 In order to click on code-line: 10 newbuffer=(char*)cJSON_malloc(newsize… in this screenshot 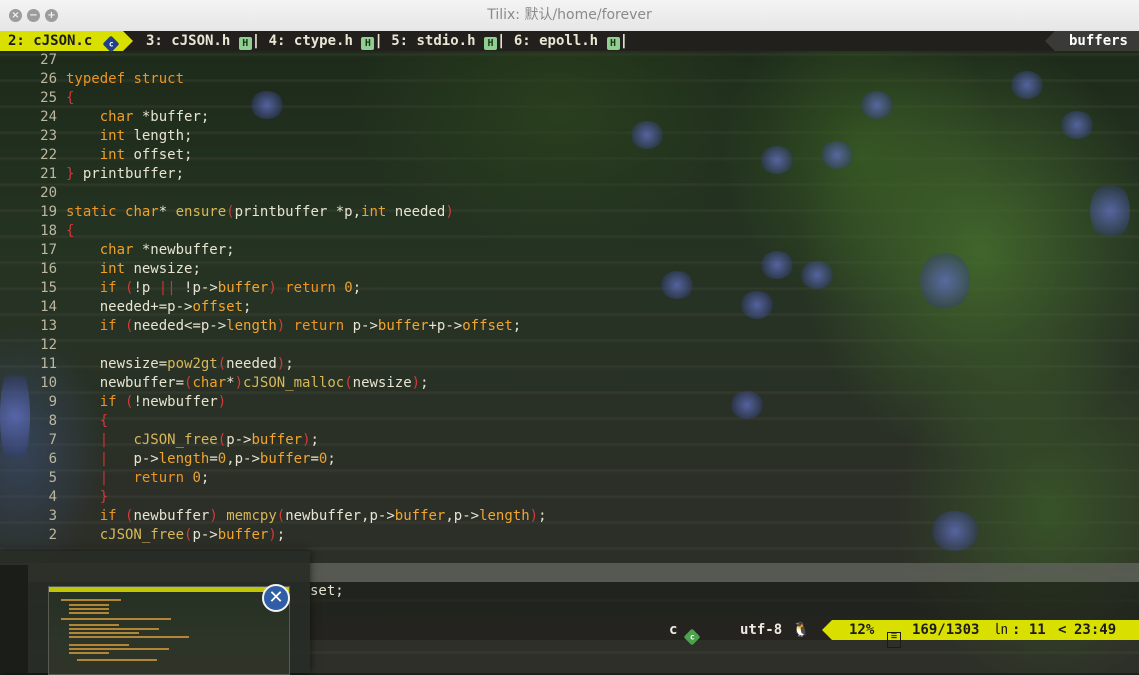, I will do `click(569, 383)`.